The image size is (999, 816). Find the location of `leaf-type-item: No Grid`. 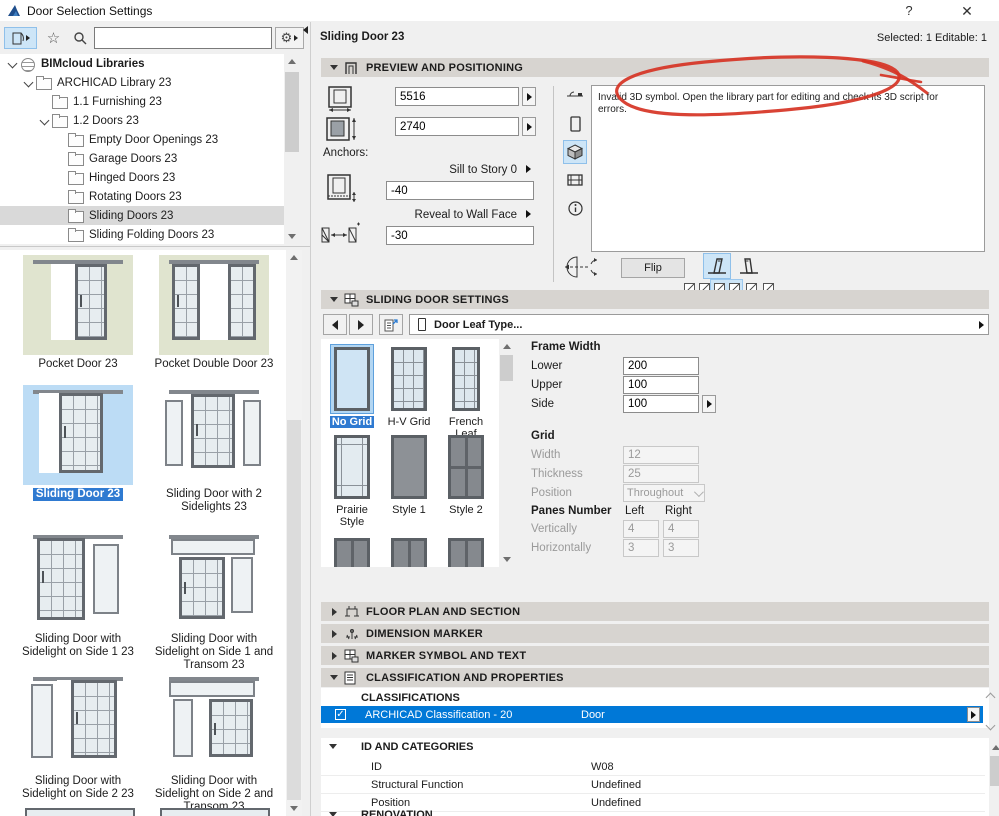

leaf-type-item: No Grid is located at coordinates (352, 386).